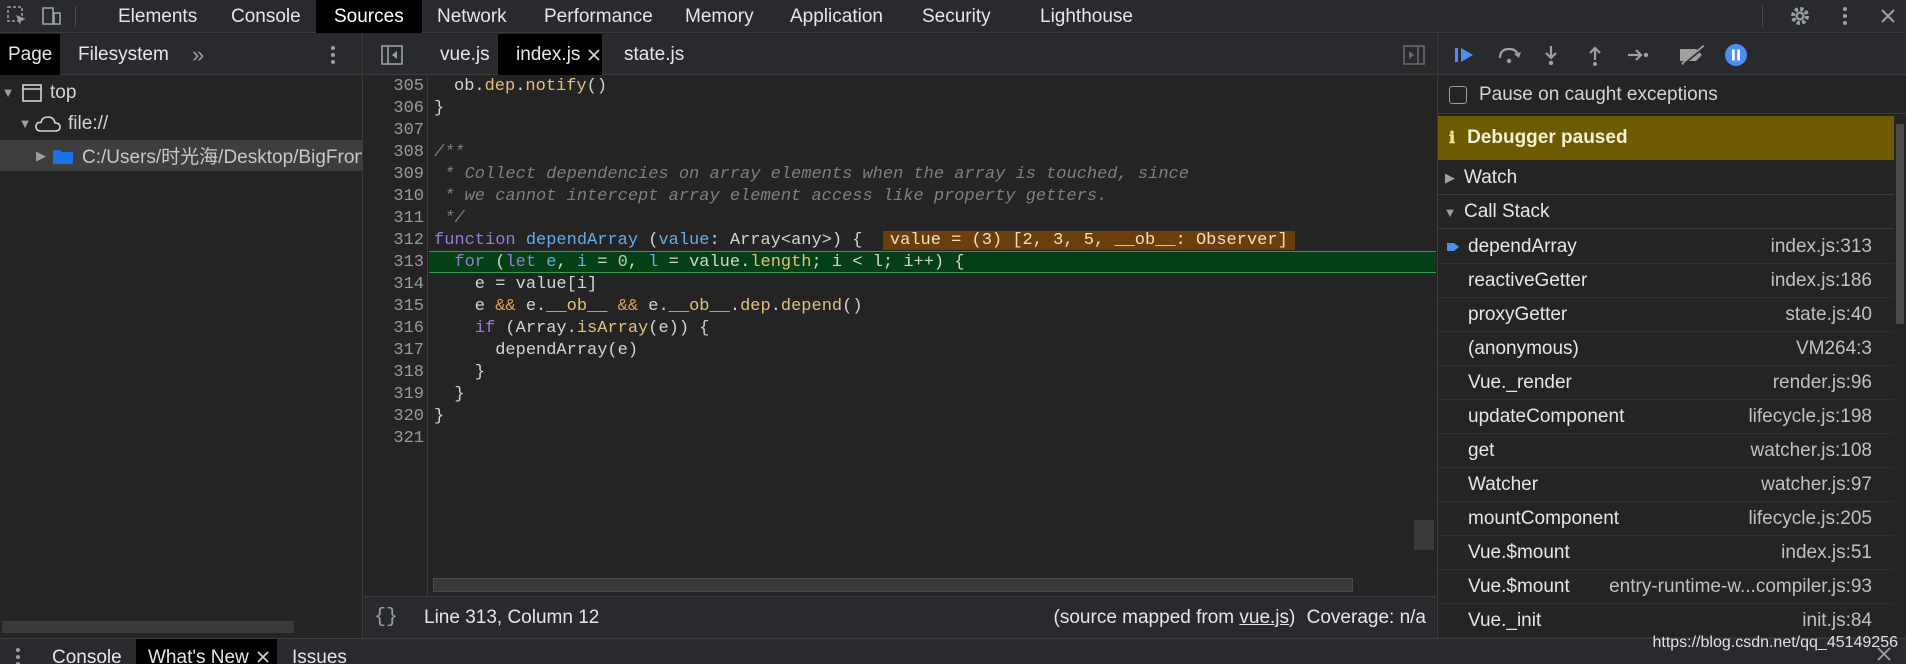 Image resolution: width=1906 pixels, height=664 pixels. I want to click on device-toolbar-icon, so click(51, 16).